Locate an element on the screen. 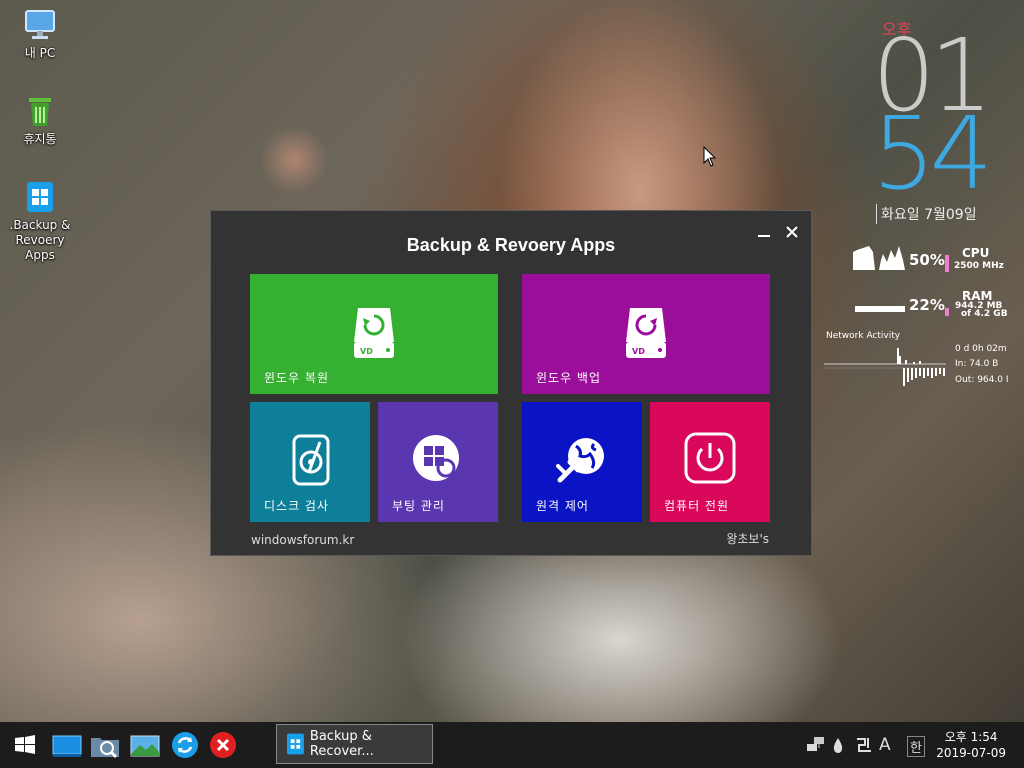 The image size is (1024, 768). tray-clock: 오후 1:54 2019-07-09 is located at coordinates (971, 745).